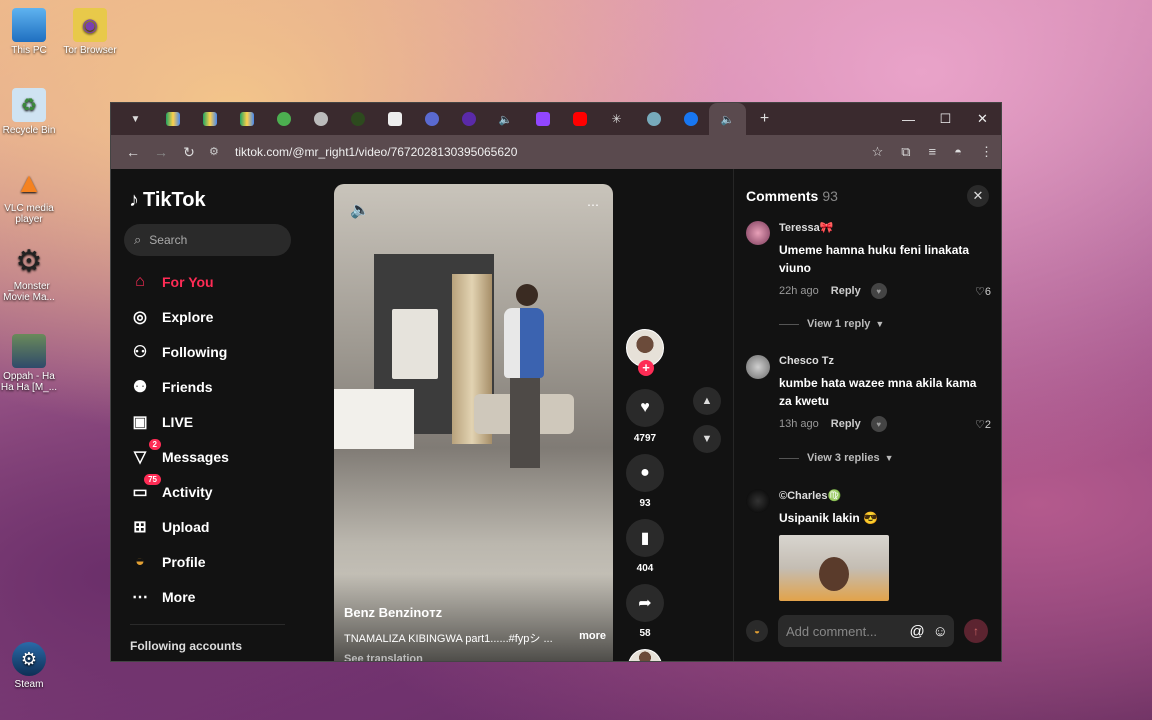 The height and width of the screenshot is (720, 1152). Describe the element at coordinates (171, 282) in the screenshot. I see `sidebar-item-for-you: ⌂ For You` at that location.